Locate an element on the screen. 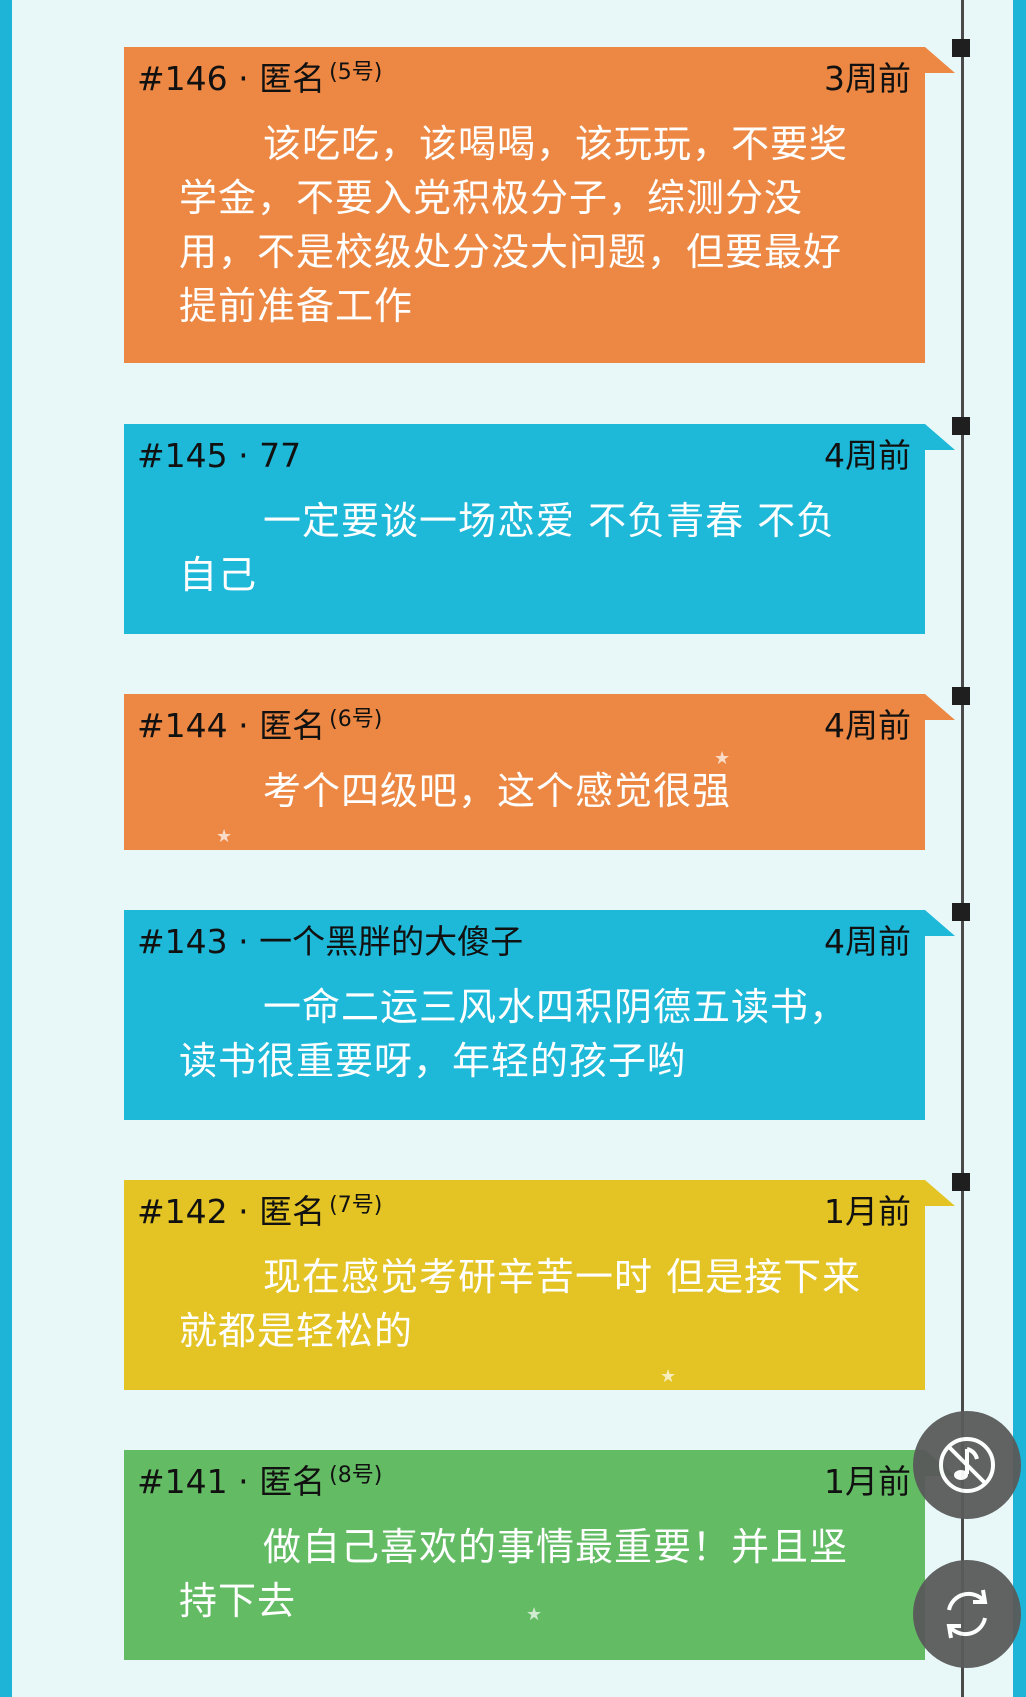  message-text: 一定要谈一场恋爱 不负青春 不负自己 is located at coordinates (507, 548).